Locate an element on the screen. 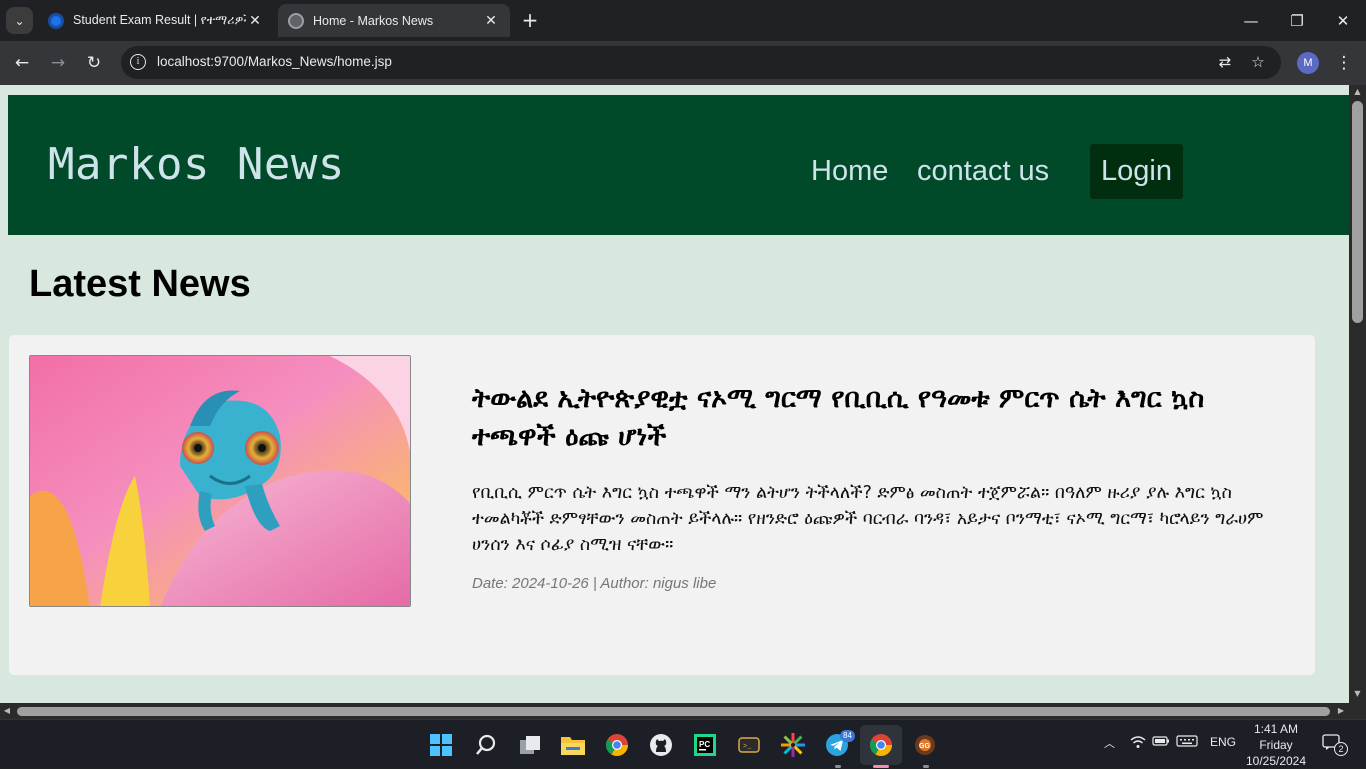 The image size is (1366, 769). vertical-scrollbar: ▲ ▼ is located at coordinates (1357, 394).